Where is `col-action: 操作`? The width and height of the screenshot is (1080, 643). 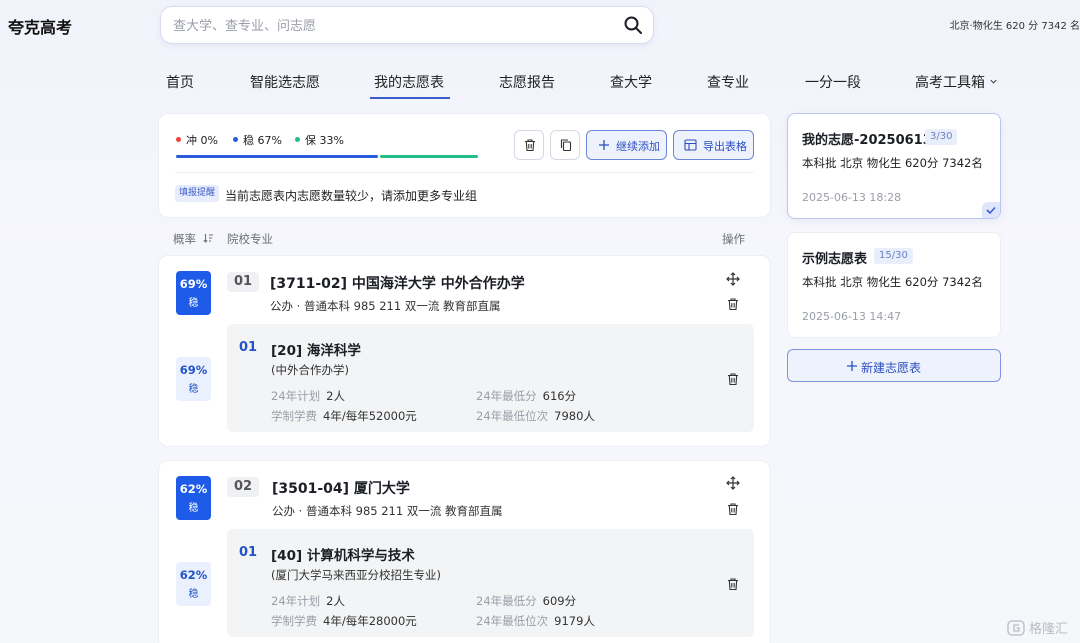
col-action: 操作 is located at coordinates (733, 239).